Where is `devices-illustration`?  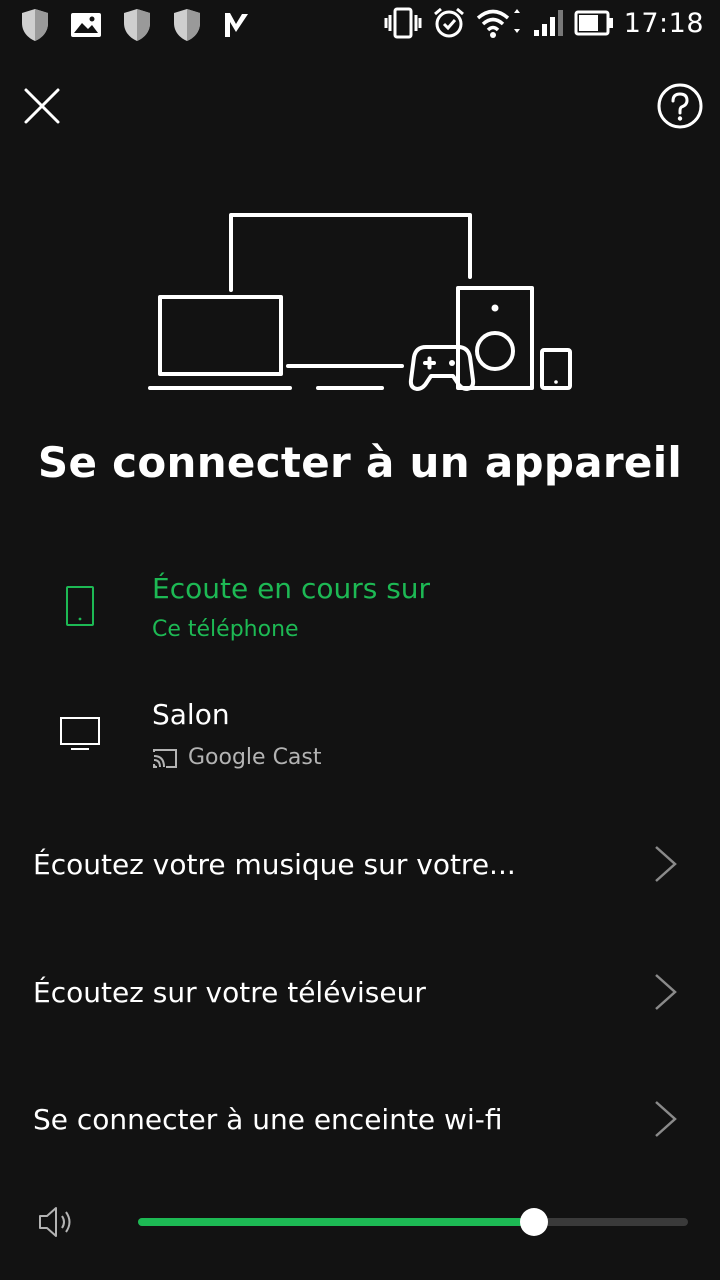 devices-illustration is located at coordinates (360, 302).